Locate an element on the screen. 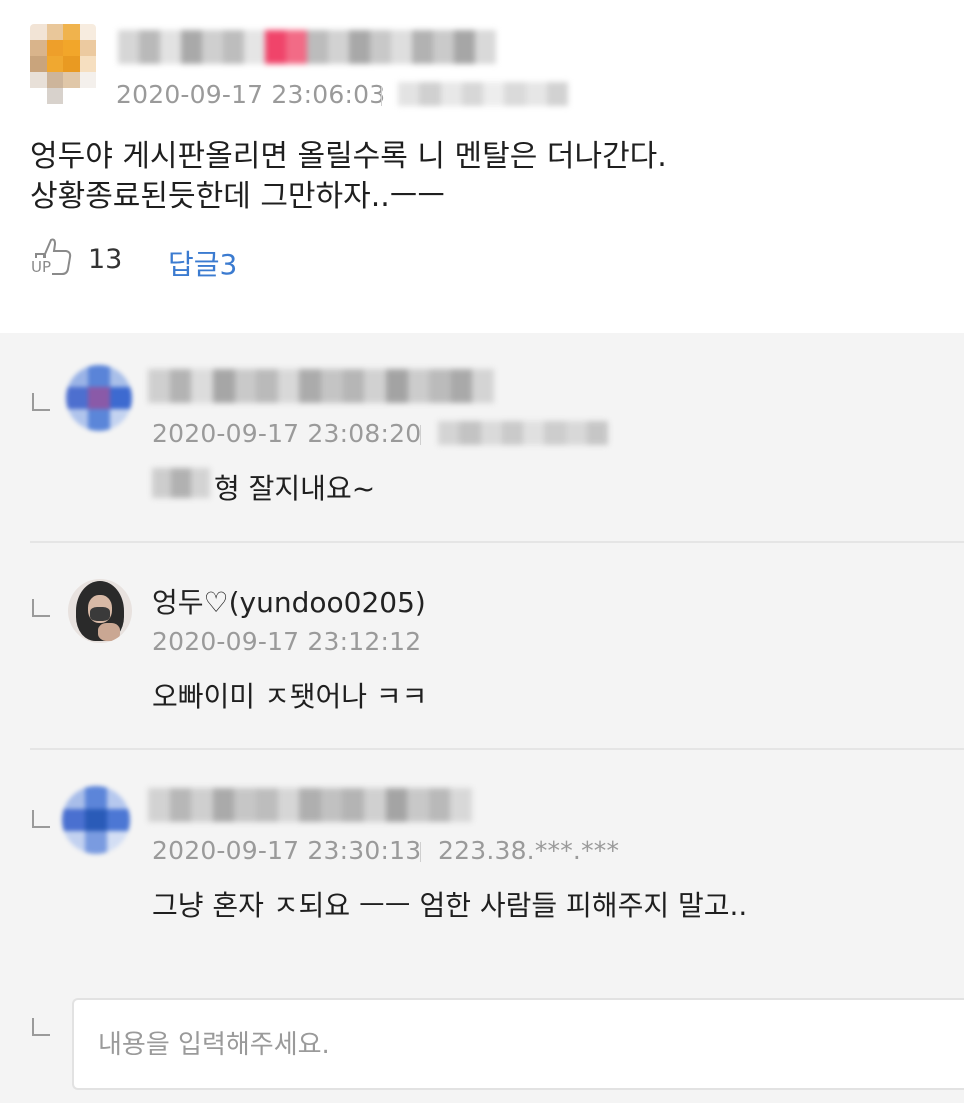 The height and width of the screenshot is (1103, 964). avatar-hand is located at coordinates (109, 632).